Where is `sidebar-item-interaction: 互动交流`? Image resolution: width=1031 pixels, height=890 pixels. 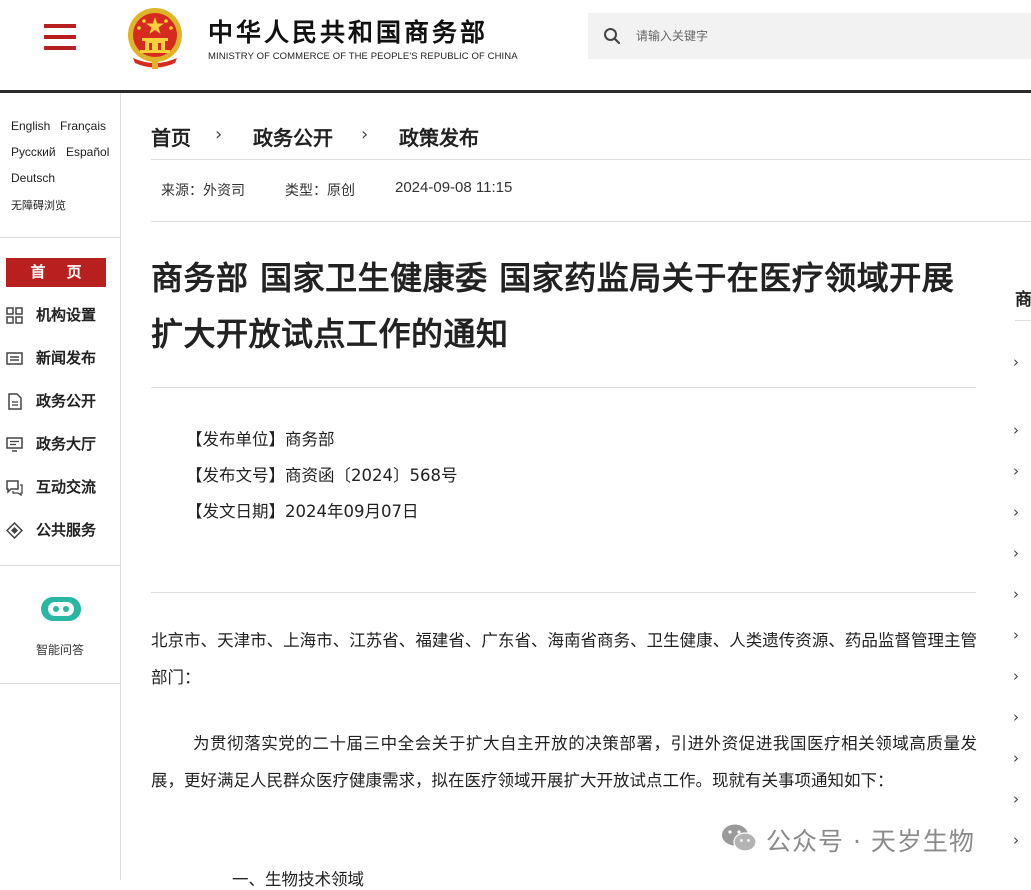
sidebar-item-interaction: 互动交流 is located at coordinates (63, 488).